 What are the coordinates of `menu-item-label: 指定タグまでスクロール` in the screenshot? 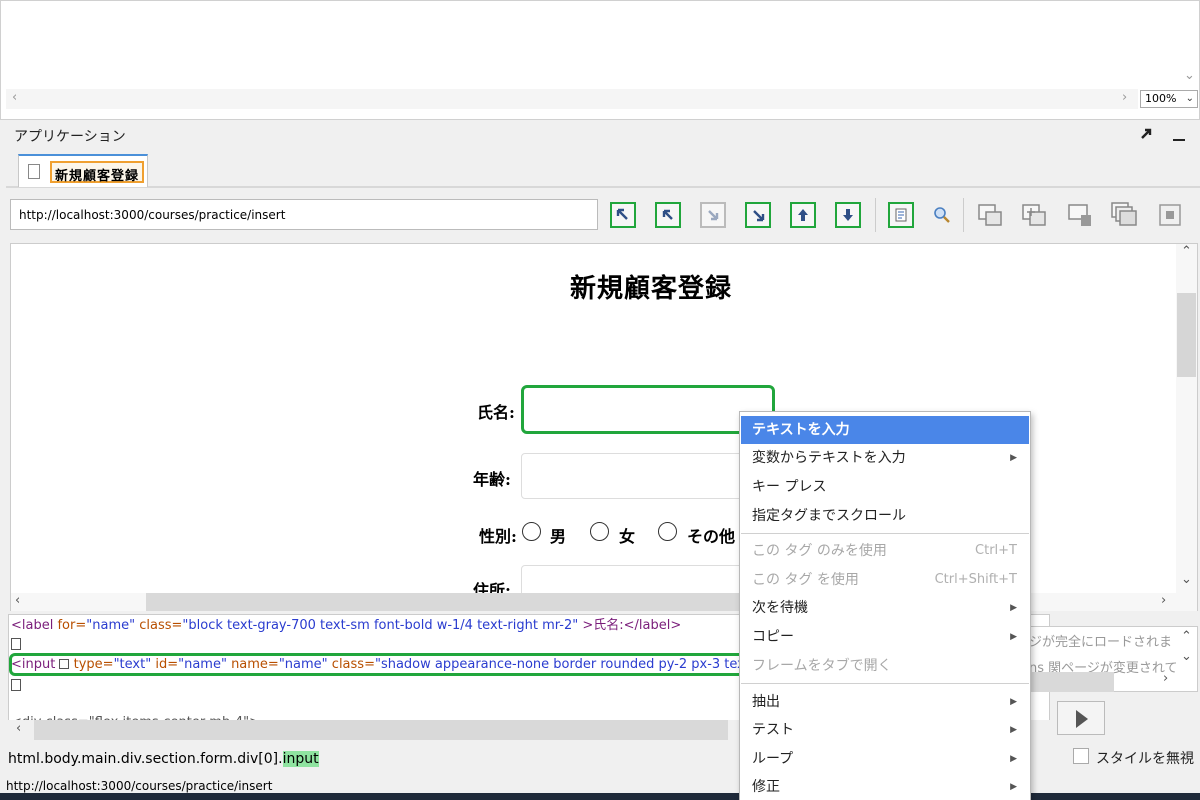 It's located at (829, 516).